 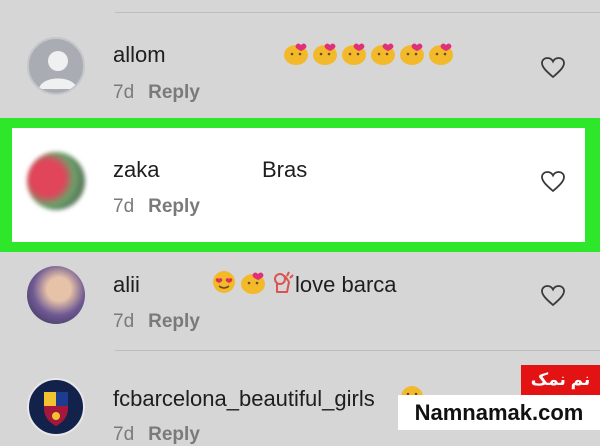 I want to click on default-avatar-icon, so click(x=58, y=70).